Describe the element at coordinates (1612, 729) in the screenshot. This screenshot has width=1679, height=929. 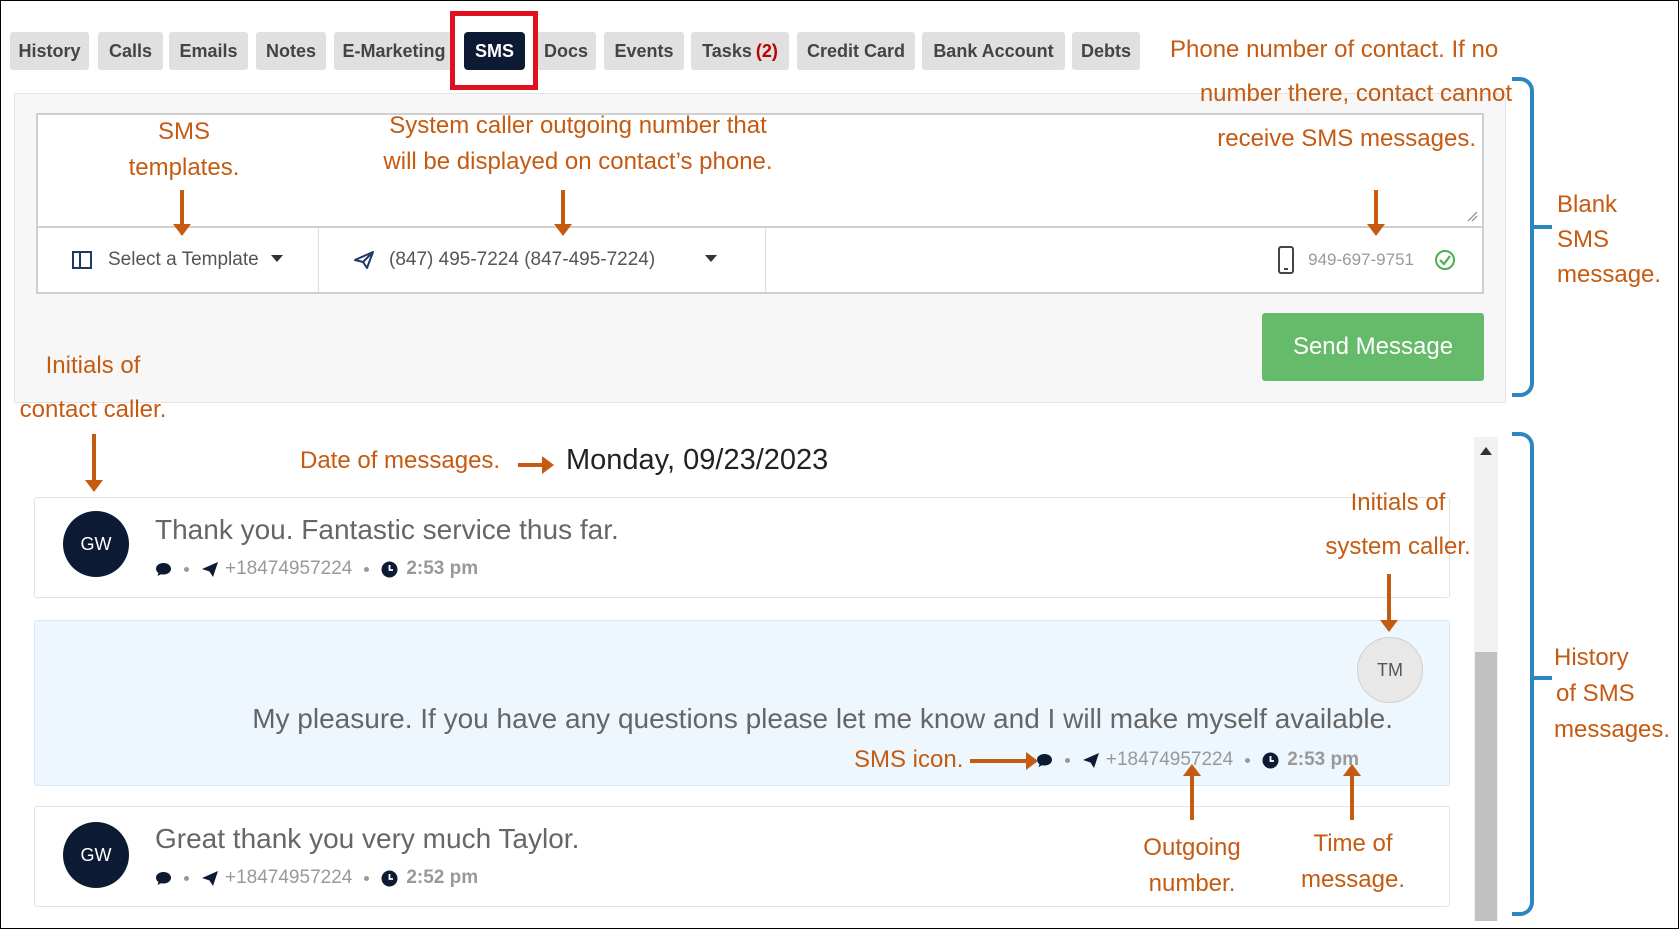
I see `annotation-line: messages.` at that location.